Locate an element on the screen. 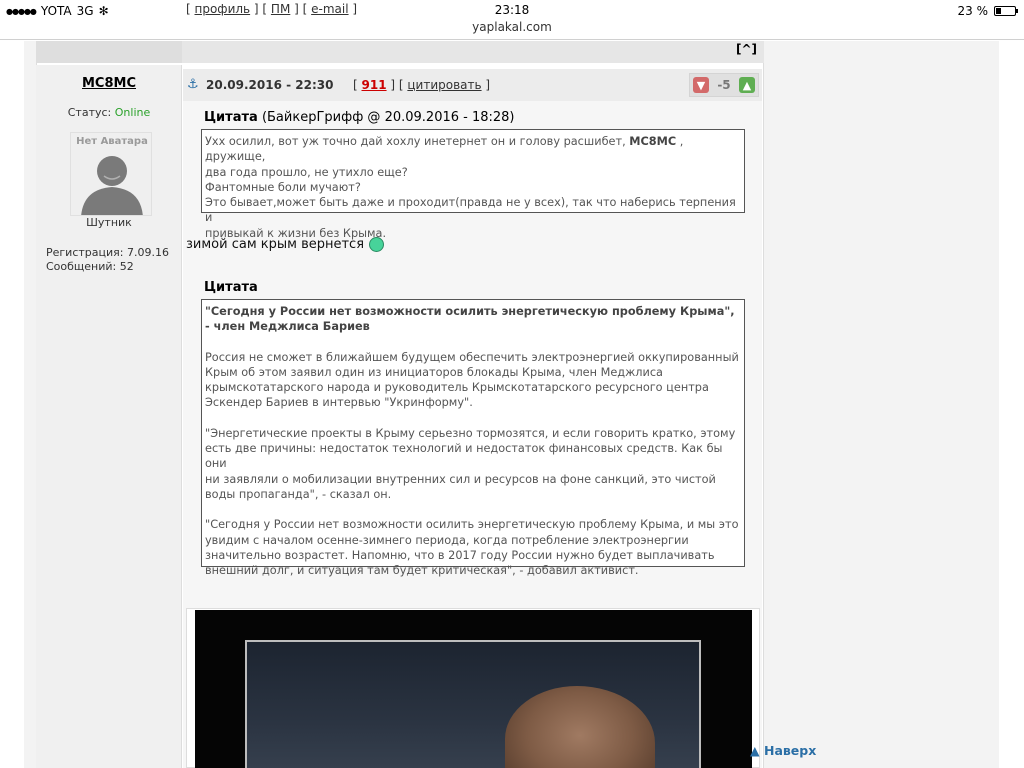  ios-status-bar: ●●●●● YOTA 3G ✻ 23:18 yaplakal.com 23 % is located at coordinates (512, 20).